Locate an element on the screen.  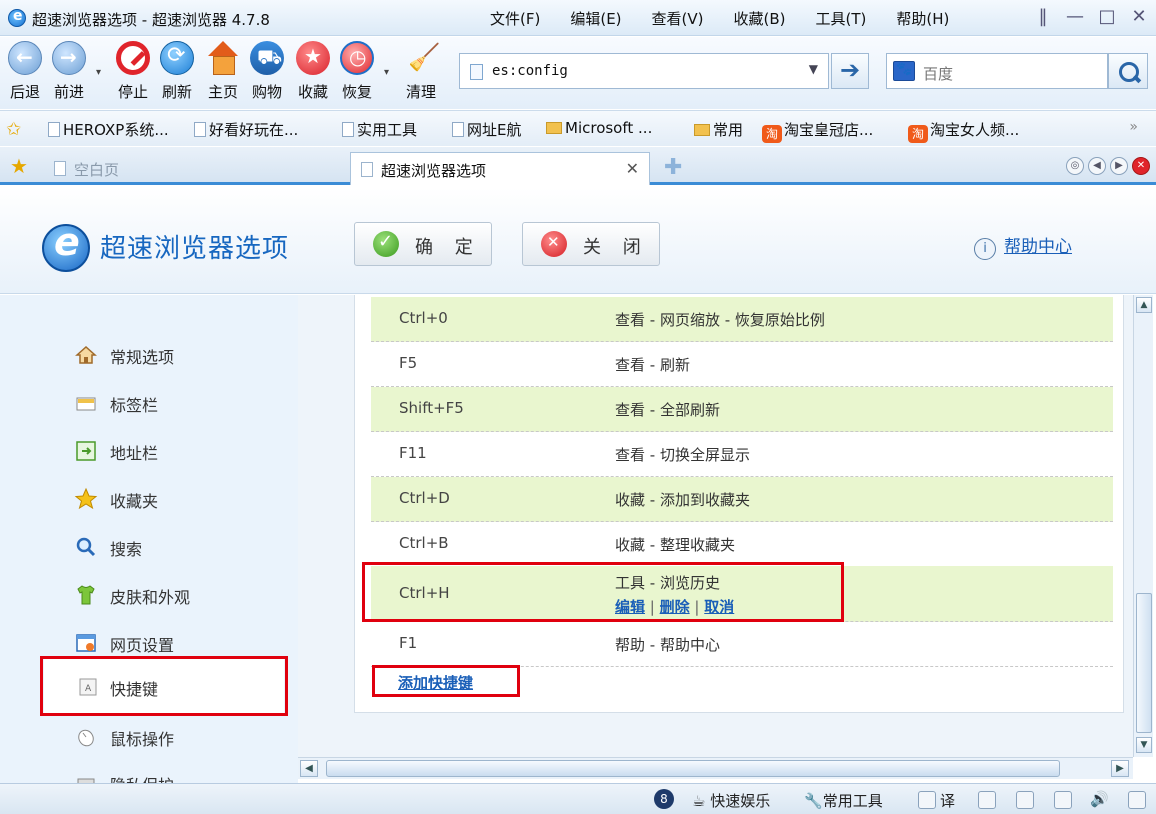
clean-button: 清理 is located at coordinates (421, 71).